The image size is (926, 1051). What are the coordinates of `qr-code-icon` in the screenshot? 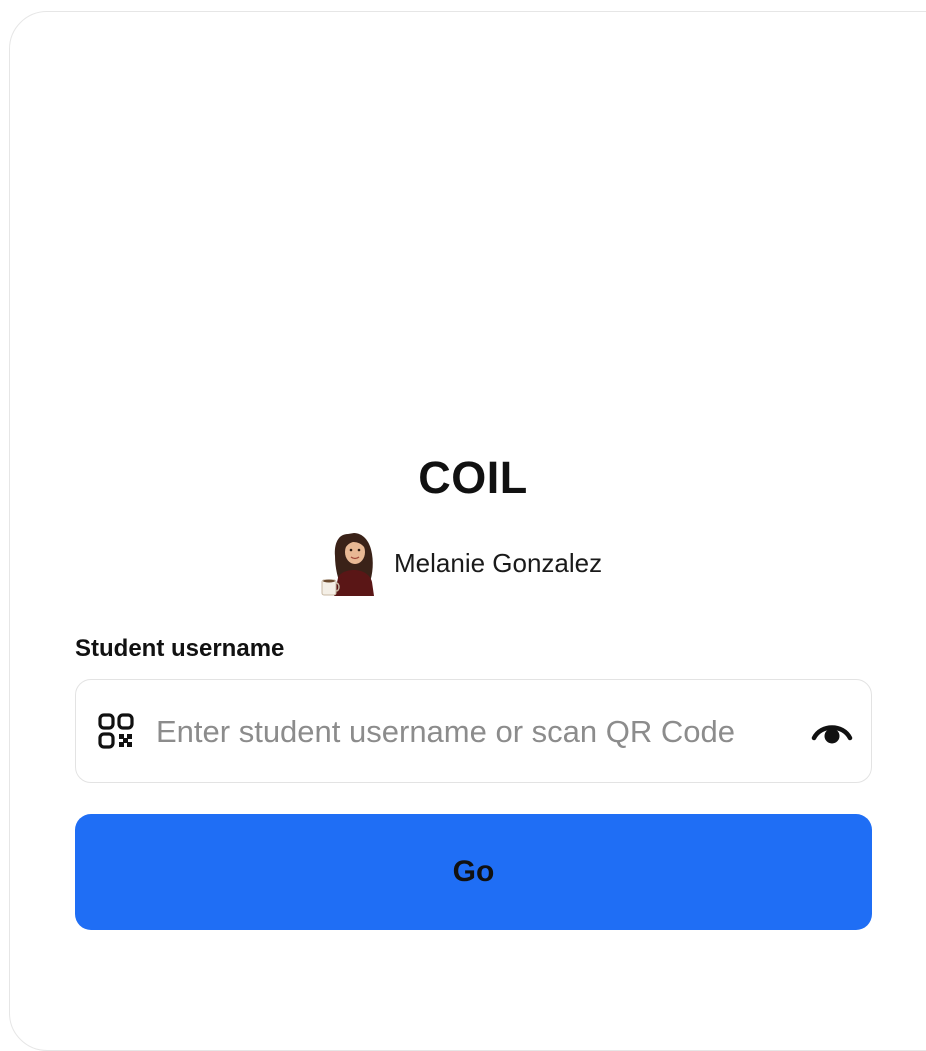 It's located at (116, 731).